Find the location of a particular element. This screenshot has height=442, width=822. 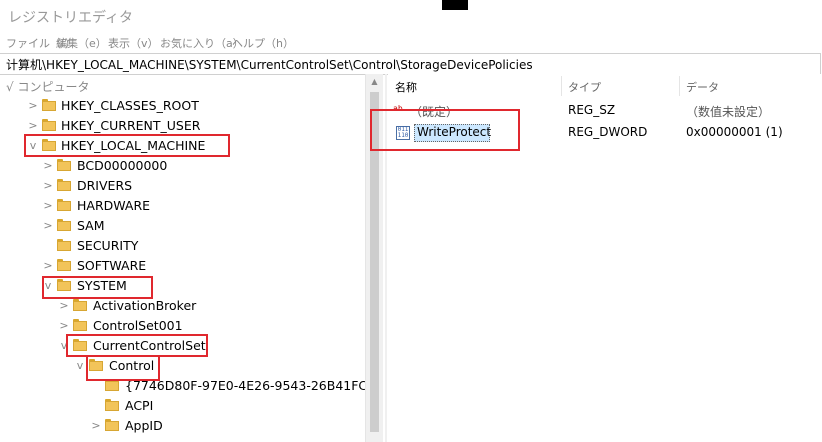

tree-item-controlset001: > ControlSet001 is located at coordinates (182, 326).